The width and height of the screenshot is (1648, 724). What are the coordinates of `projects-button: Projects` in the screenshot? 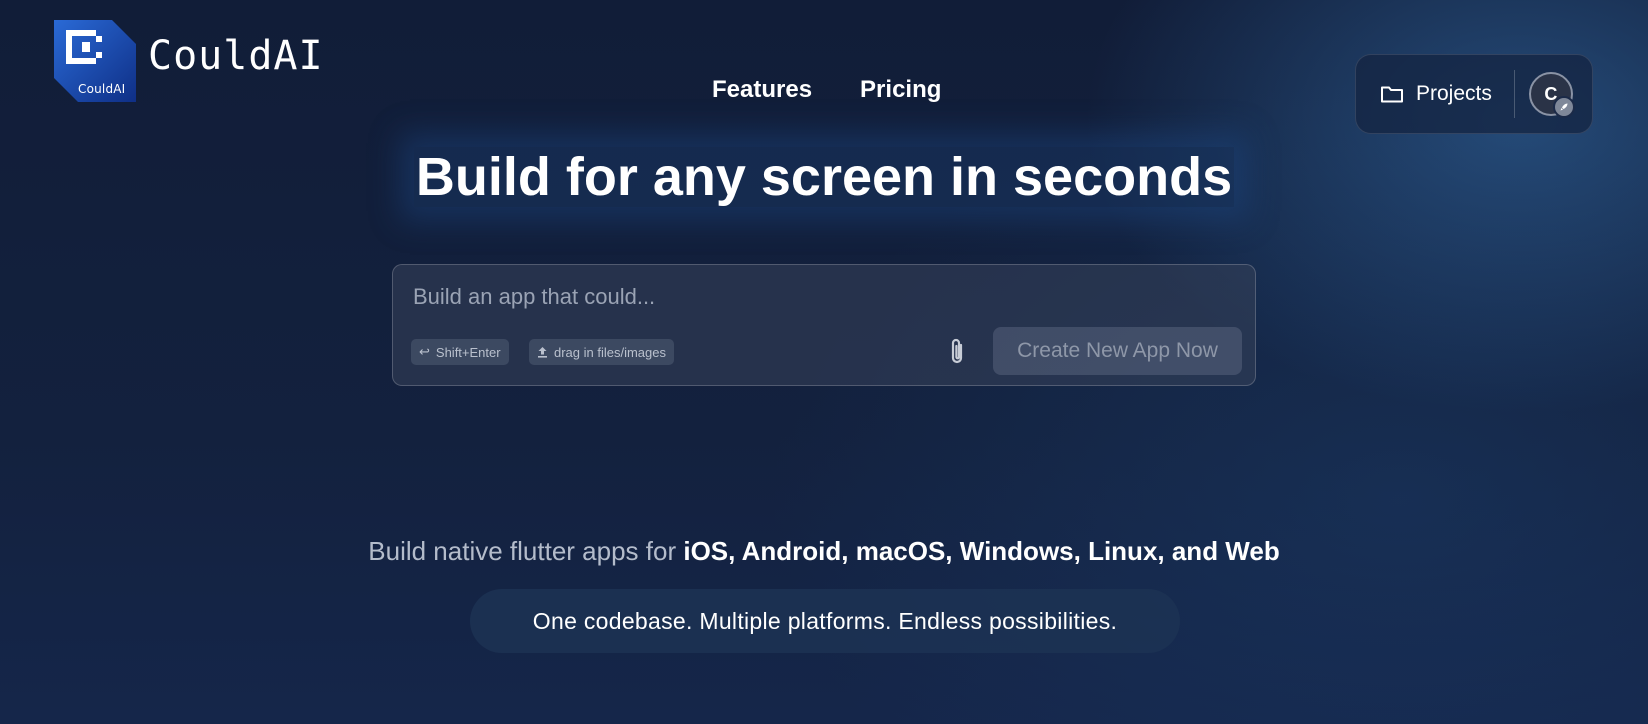 It's located at (1436, 94).